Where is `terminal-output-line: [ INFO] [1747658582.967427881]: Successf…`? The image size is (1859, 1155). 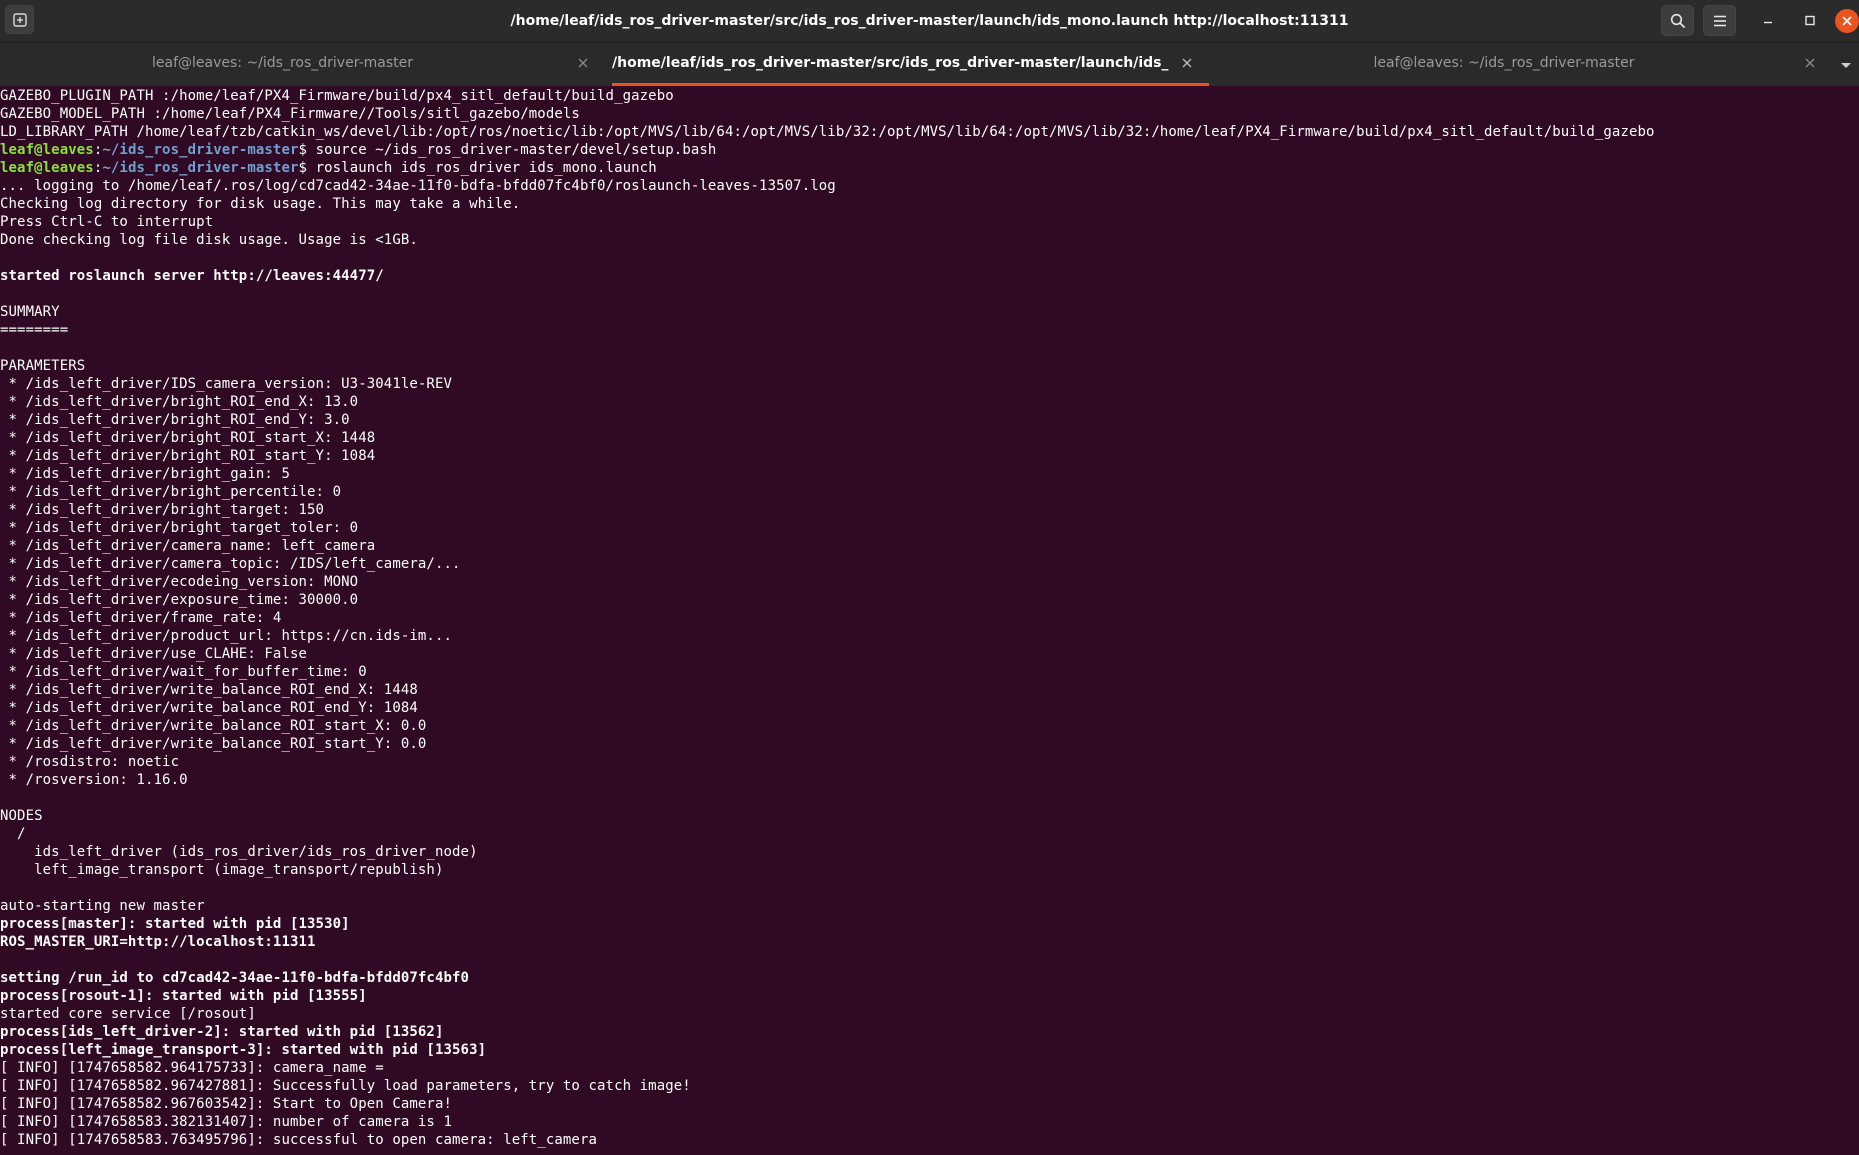
terminal-output-line: [ INFO] [1747658582.967427881]: Successf… is located at coordinates (345, 1086).